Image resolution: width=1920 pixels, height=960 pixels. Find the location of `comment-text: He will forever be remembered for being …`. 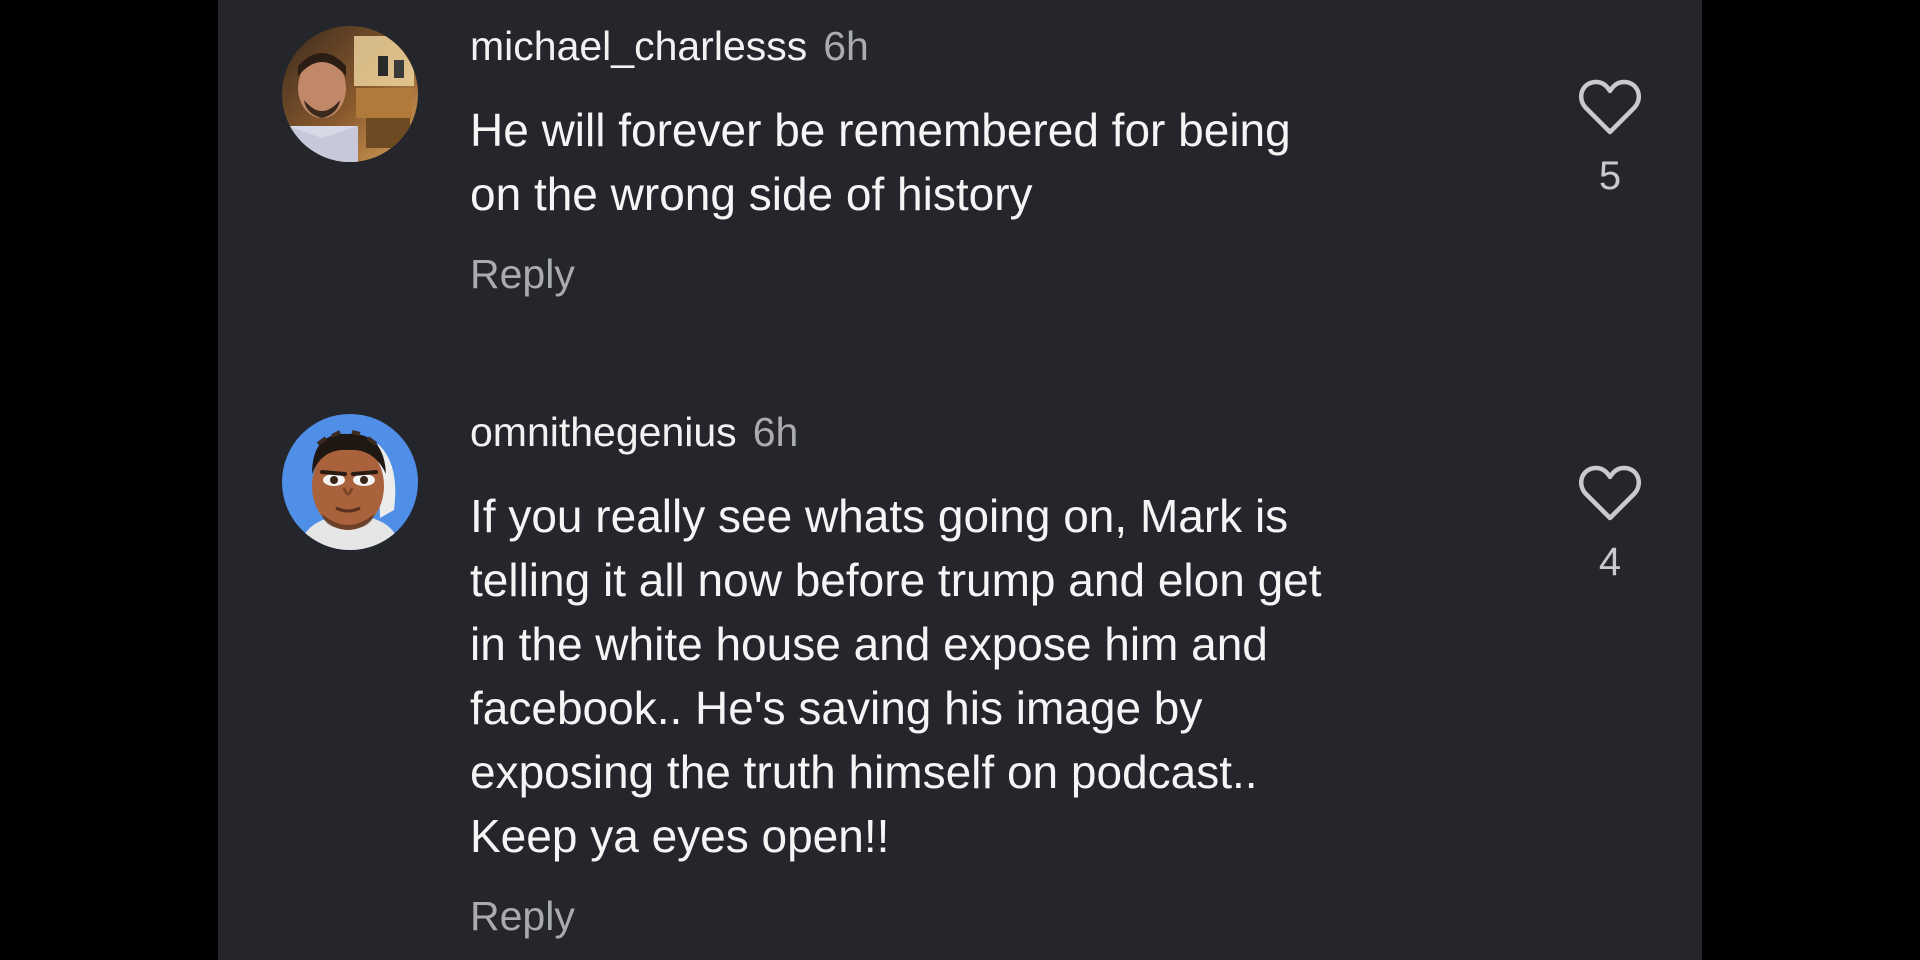

comment-text: He will forever be remembered for being … is located at coordinates (880, 162).